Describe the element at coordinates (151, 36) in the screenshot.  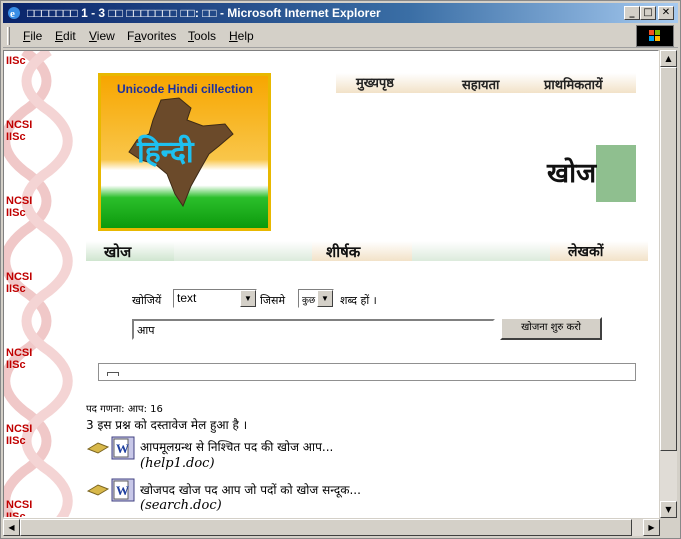
I see `menu-favorites: Favorites` at that location.